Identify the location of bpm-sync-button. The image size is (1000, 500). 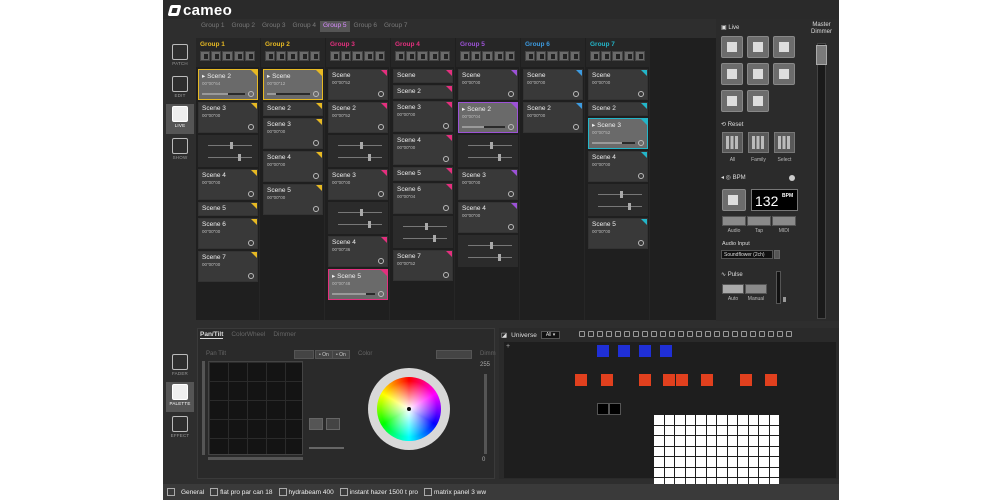
(734, 200).